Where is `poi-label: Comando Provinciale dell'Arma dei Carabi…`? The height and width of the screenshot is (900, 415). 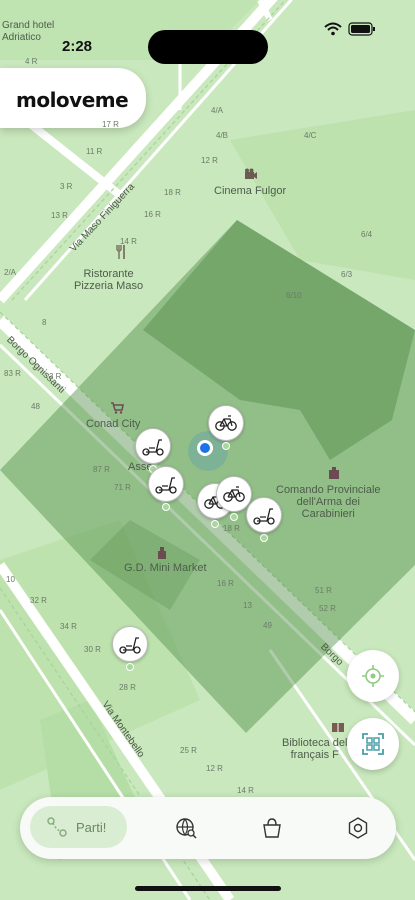
poi-label: Comando Provinciale dell'Arma dei Carabi… is located at coordinates (328, 502).